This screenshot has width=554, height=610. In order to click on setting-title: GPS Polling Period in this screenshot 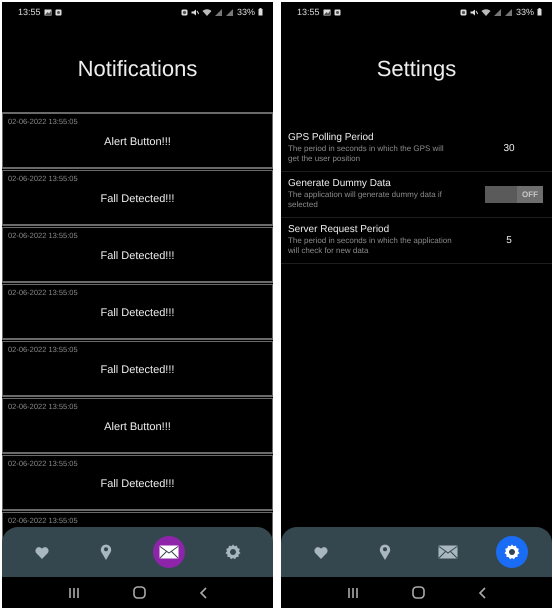, I will do `click(331, 137)`.